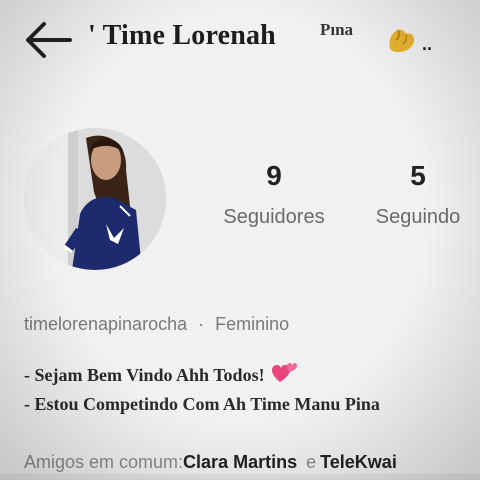  I want to click on followers-count: 9, so click(274, 175).